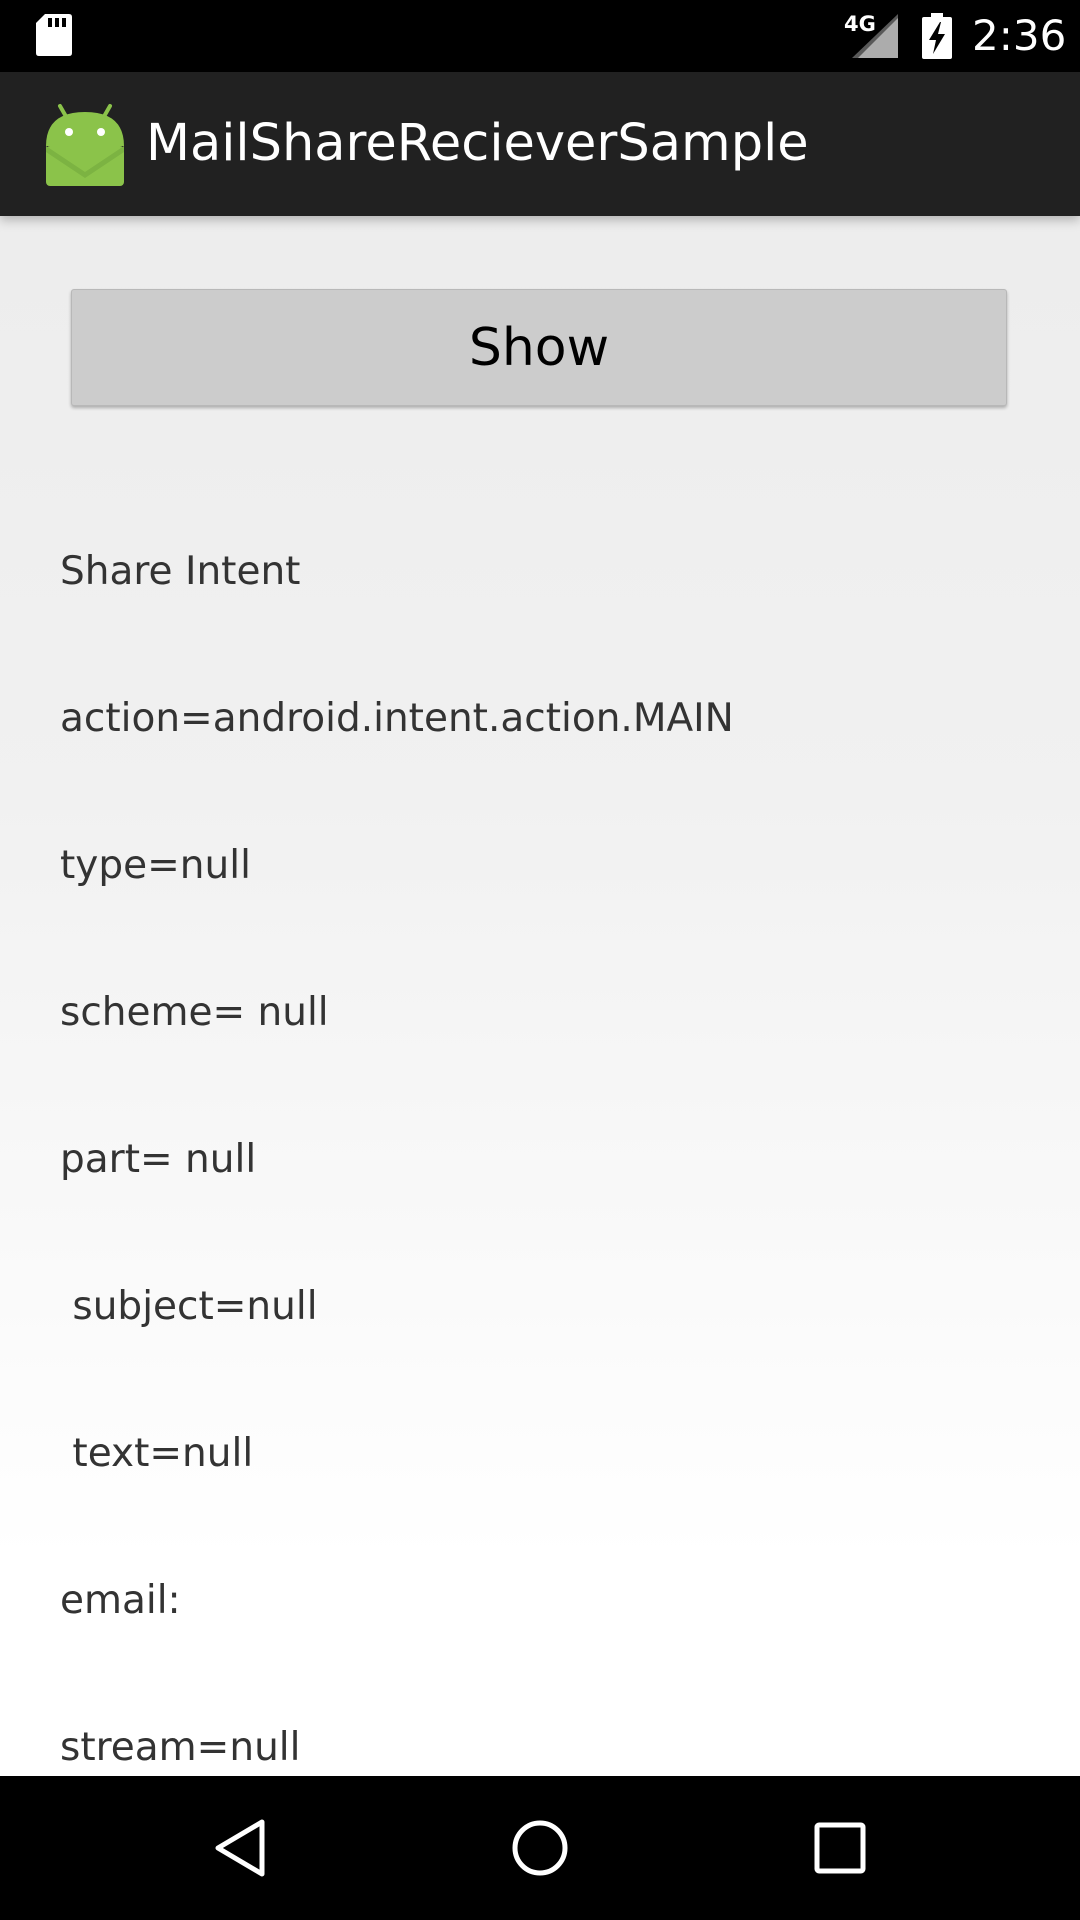 The image size is (1080, 1920). I want to click on info-line-subject: subject=null, so click(189, 1306).